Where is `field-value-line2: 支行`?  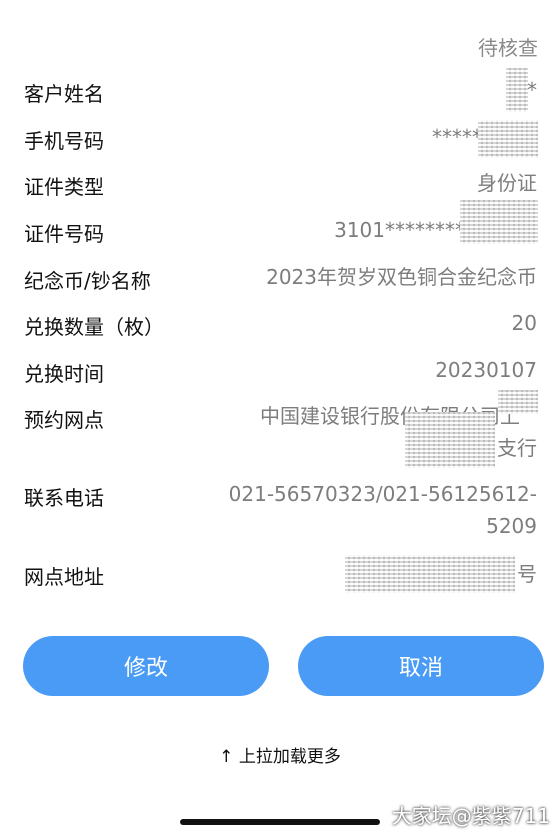
field-value-line2: 支行 is located at coordinates (517, 448).